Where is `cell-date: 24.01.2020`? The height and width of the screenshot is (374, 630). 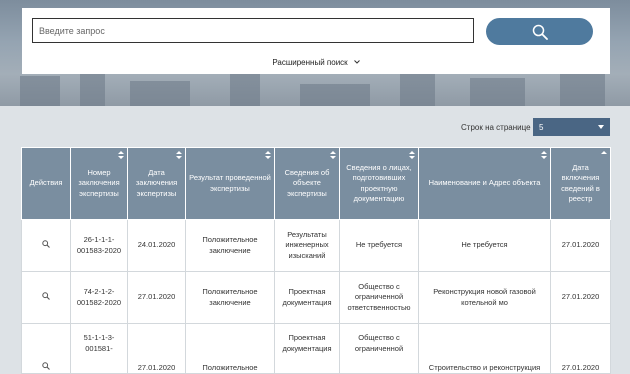
cell-date: 24.01.2020 is located at coordinates (156, 245).